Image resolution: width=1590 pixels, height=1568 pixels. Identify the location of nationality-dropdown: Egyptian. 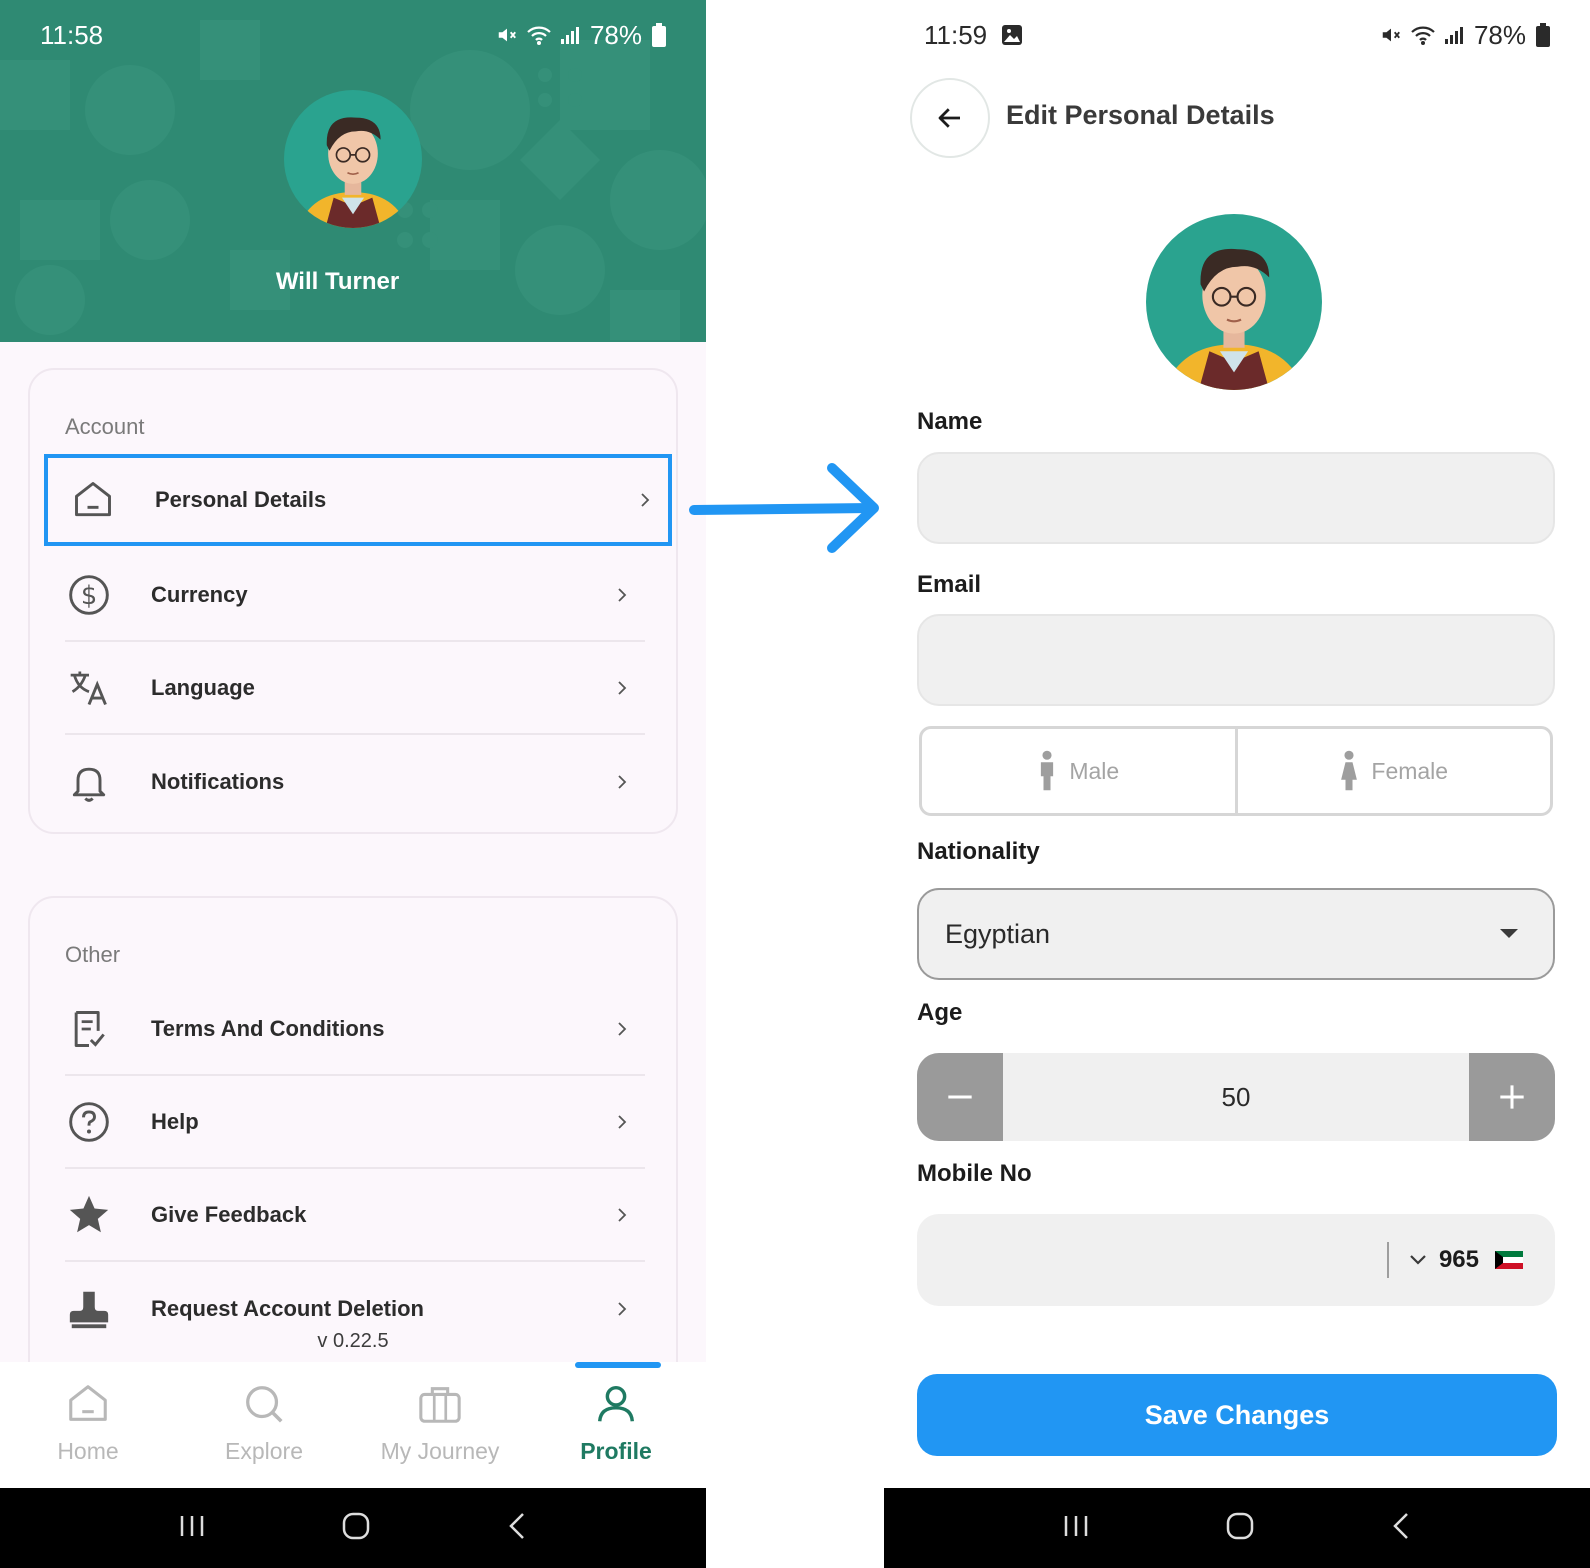
(1236, 934).